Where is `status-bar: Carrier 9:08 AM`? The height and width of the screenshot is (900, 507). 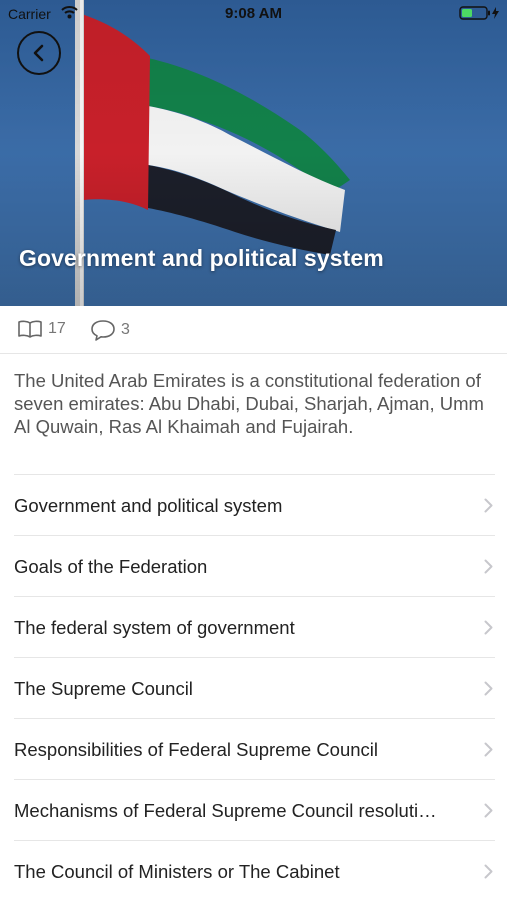 status-bar: Carrier 9:08 AM is located at coordinates (253, 14).